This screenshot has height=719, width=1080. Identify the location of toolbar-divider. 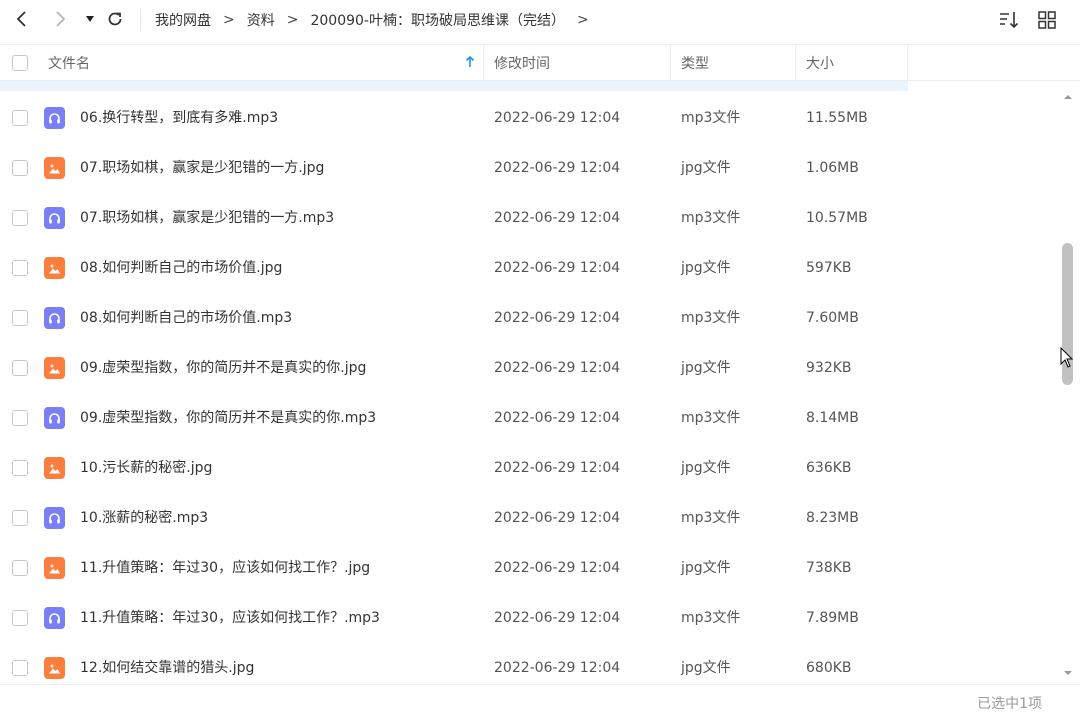
(140, 20).